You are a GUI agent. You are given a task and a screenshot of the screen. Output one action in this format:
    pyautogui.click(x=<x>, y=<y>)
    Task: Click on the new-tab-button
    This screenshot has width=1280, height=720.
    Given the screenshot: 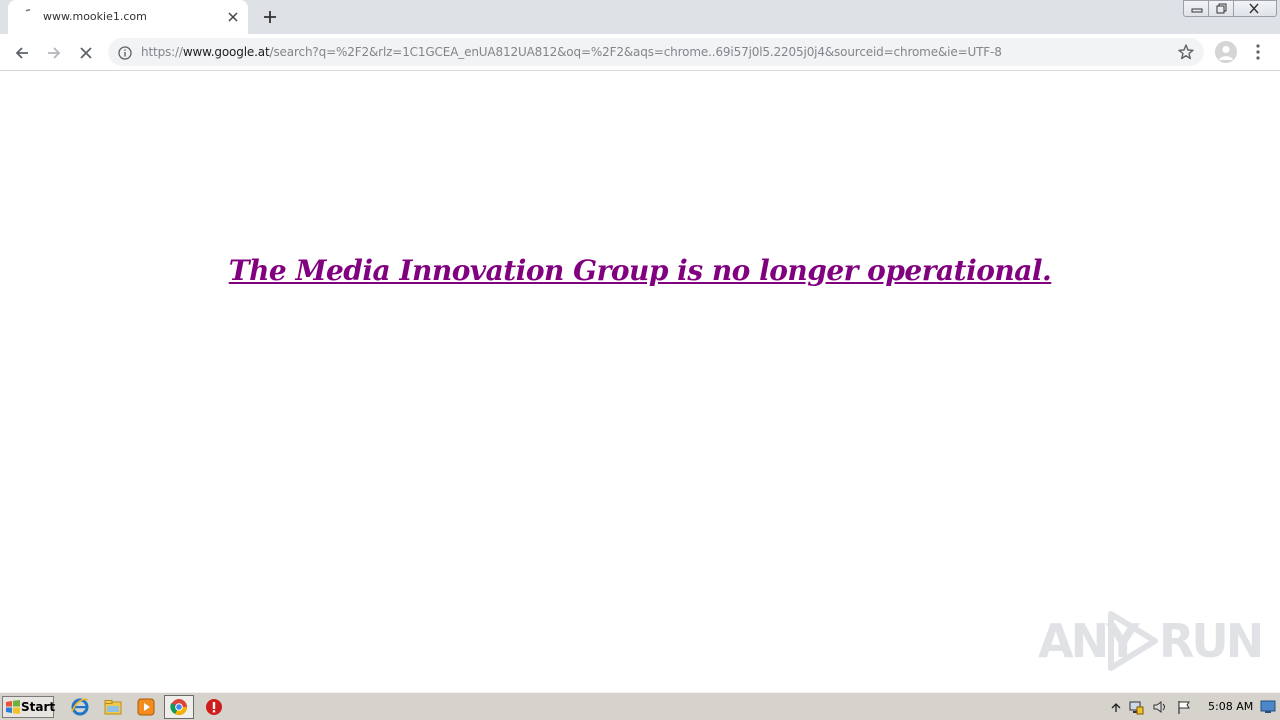 What is the action you would take?
    pyautogui.click(x=270, y=17)
    